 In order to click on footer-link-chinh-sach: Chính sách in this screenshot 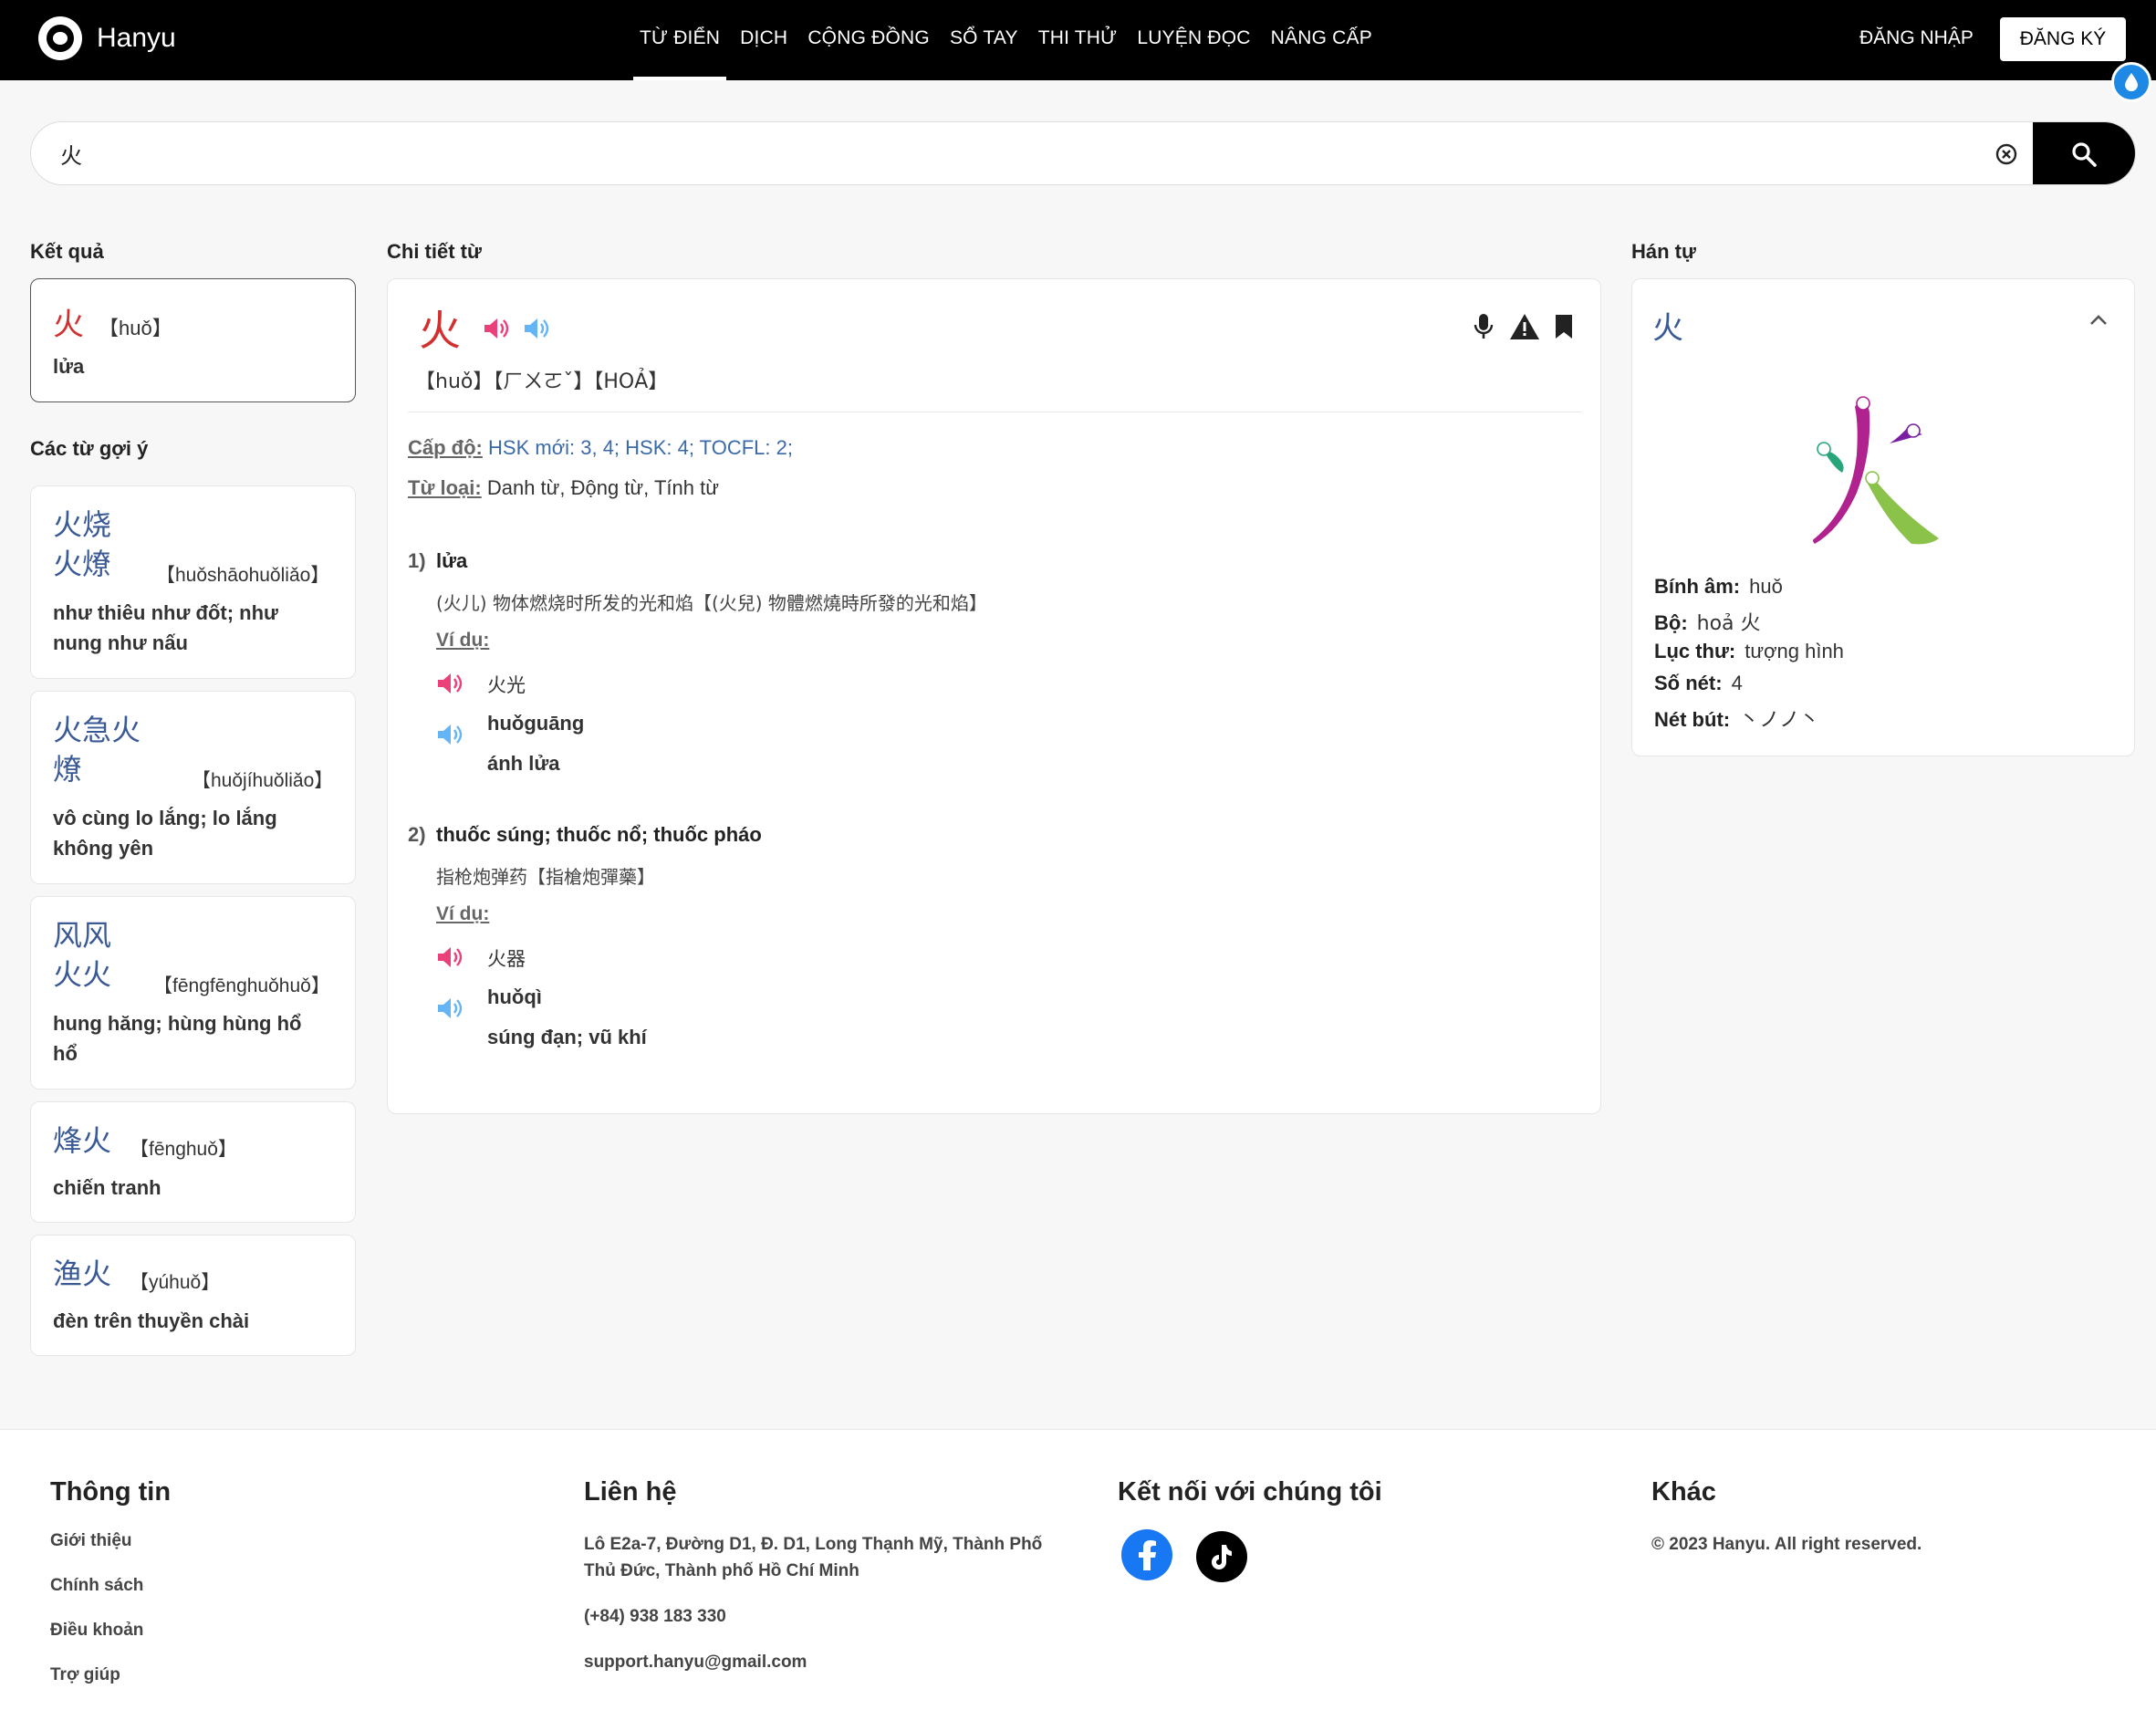, I will do `click(111, 1586)`.